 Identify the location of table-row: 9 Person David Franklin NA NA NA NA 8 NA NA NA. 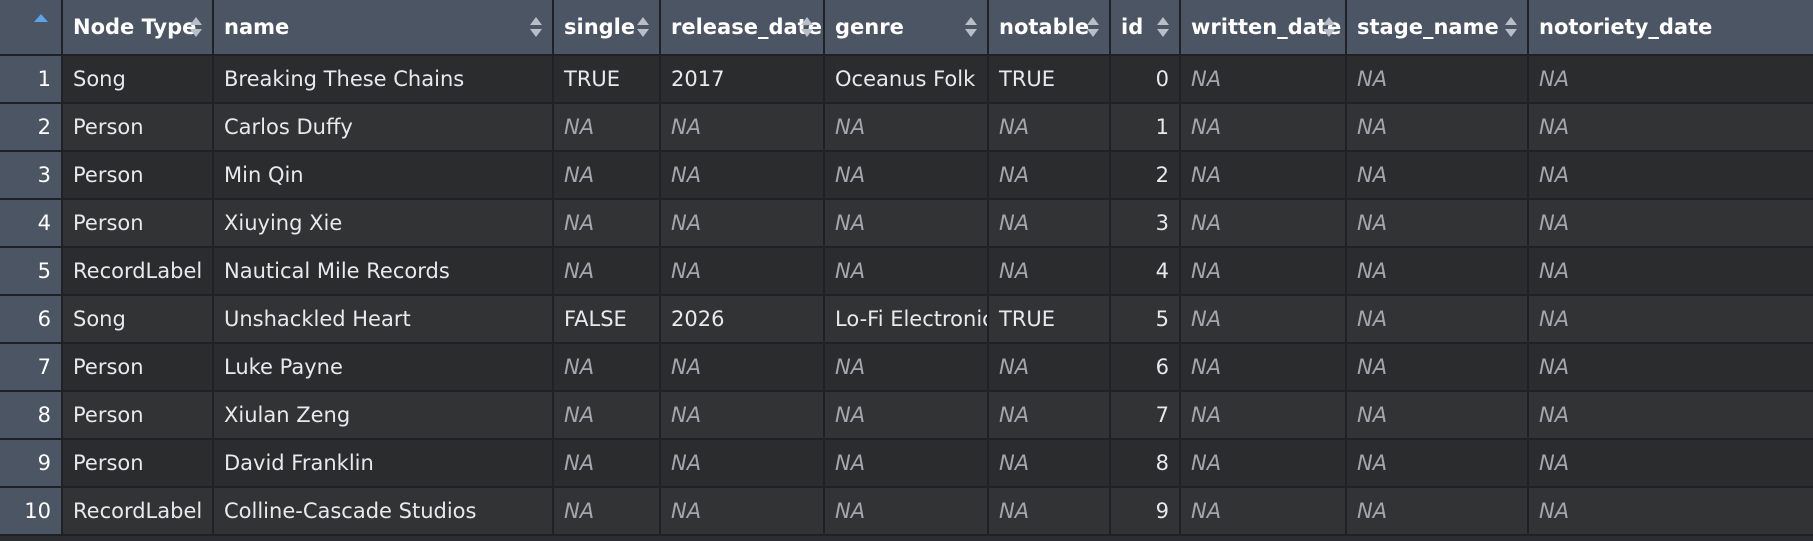
(906, 463).